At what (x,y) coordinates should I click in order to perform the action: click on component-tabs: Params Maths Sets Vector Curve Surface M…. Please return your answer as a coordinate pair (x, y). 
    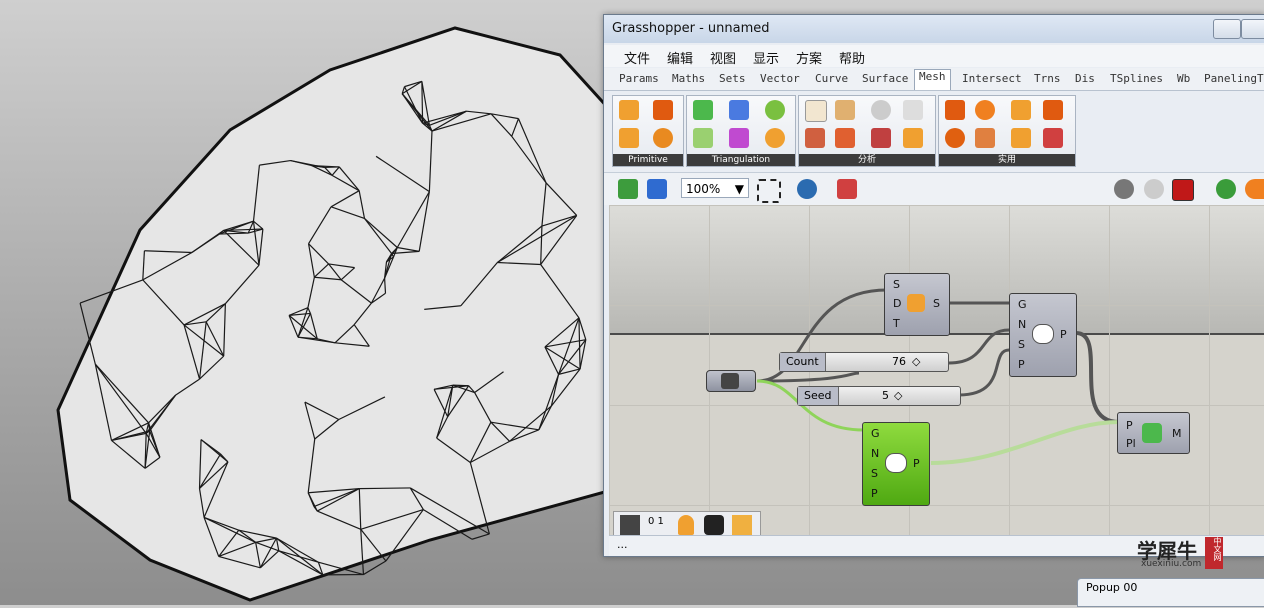
    Looking at the image, I should click on (934, 79).